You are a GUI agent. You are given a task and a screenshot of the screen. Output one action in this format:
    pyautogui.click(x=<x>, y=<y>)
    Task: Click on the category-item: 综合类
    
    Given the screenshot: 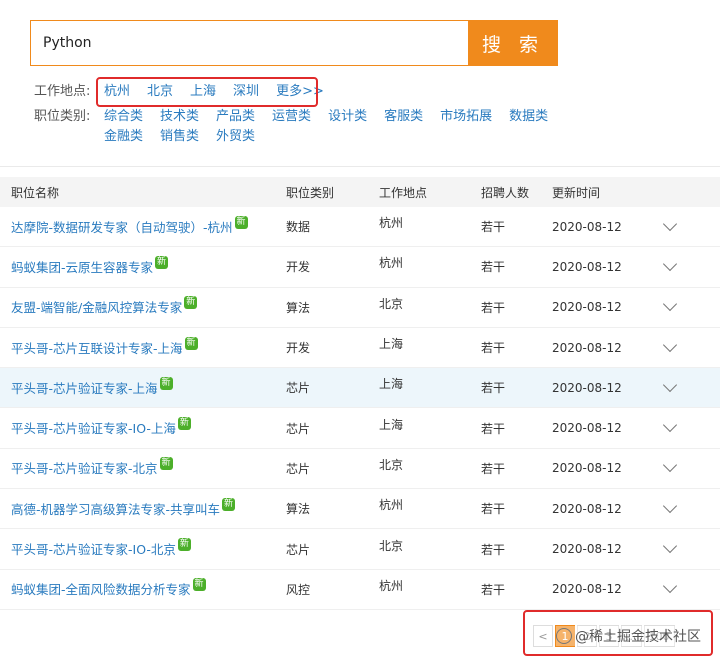 What is the action you would take?
    pyautogui.click(x=123, y=117)
    